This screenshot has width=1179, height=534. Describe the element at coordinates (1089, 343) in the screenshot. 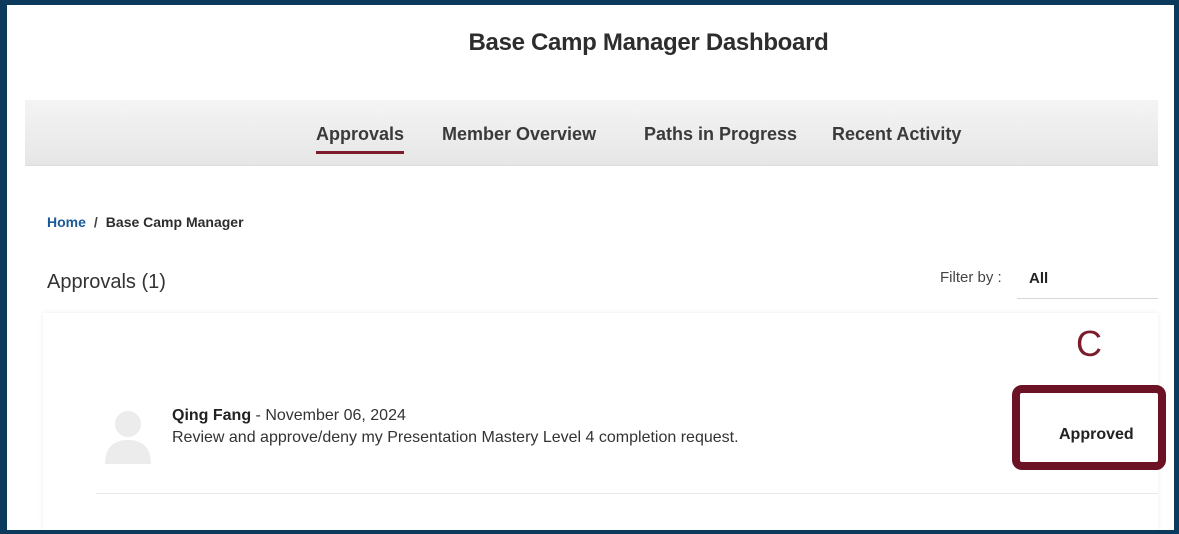

I see `callout-letter: C` at that location.